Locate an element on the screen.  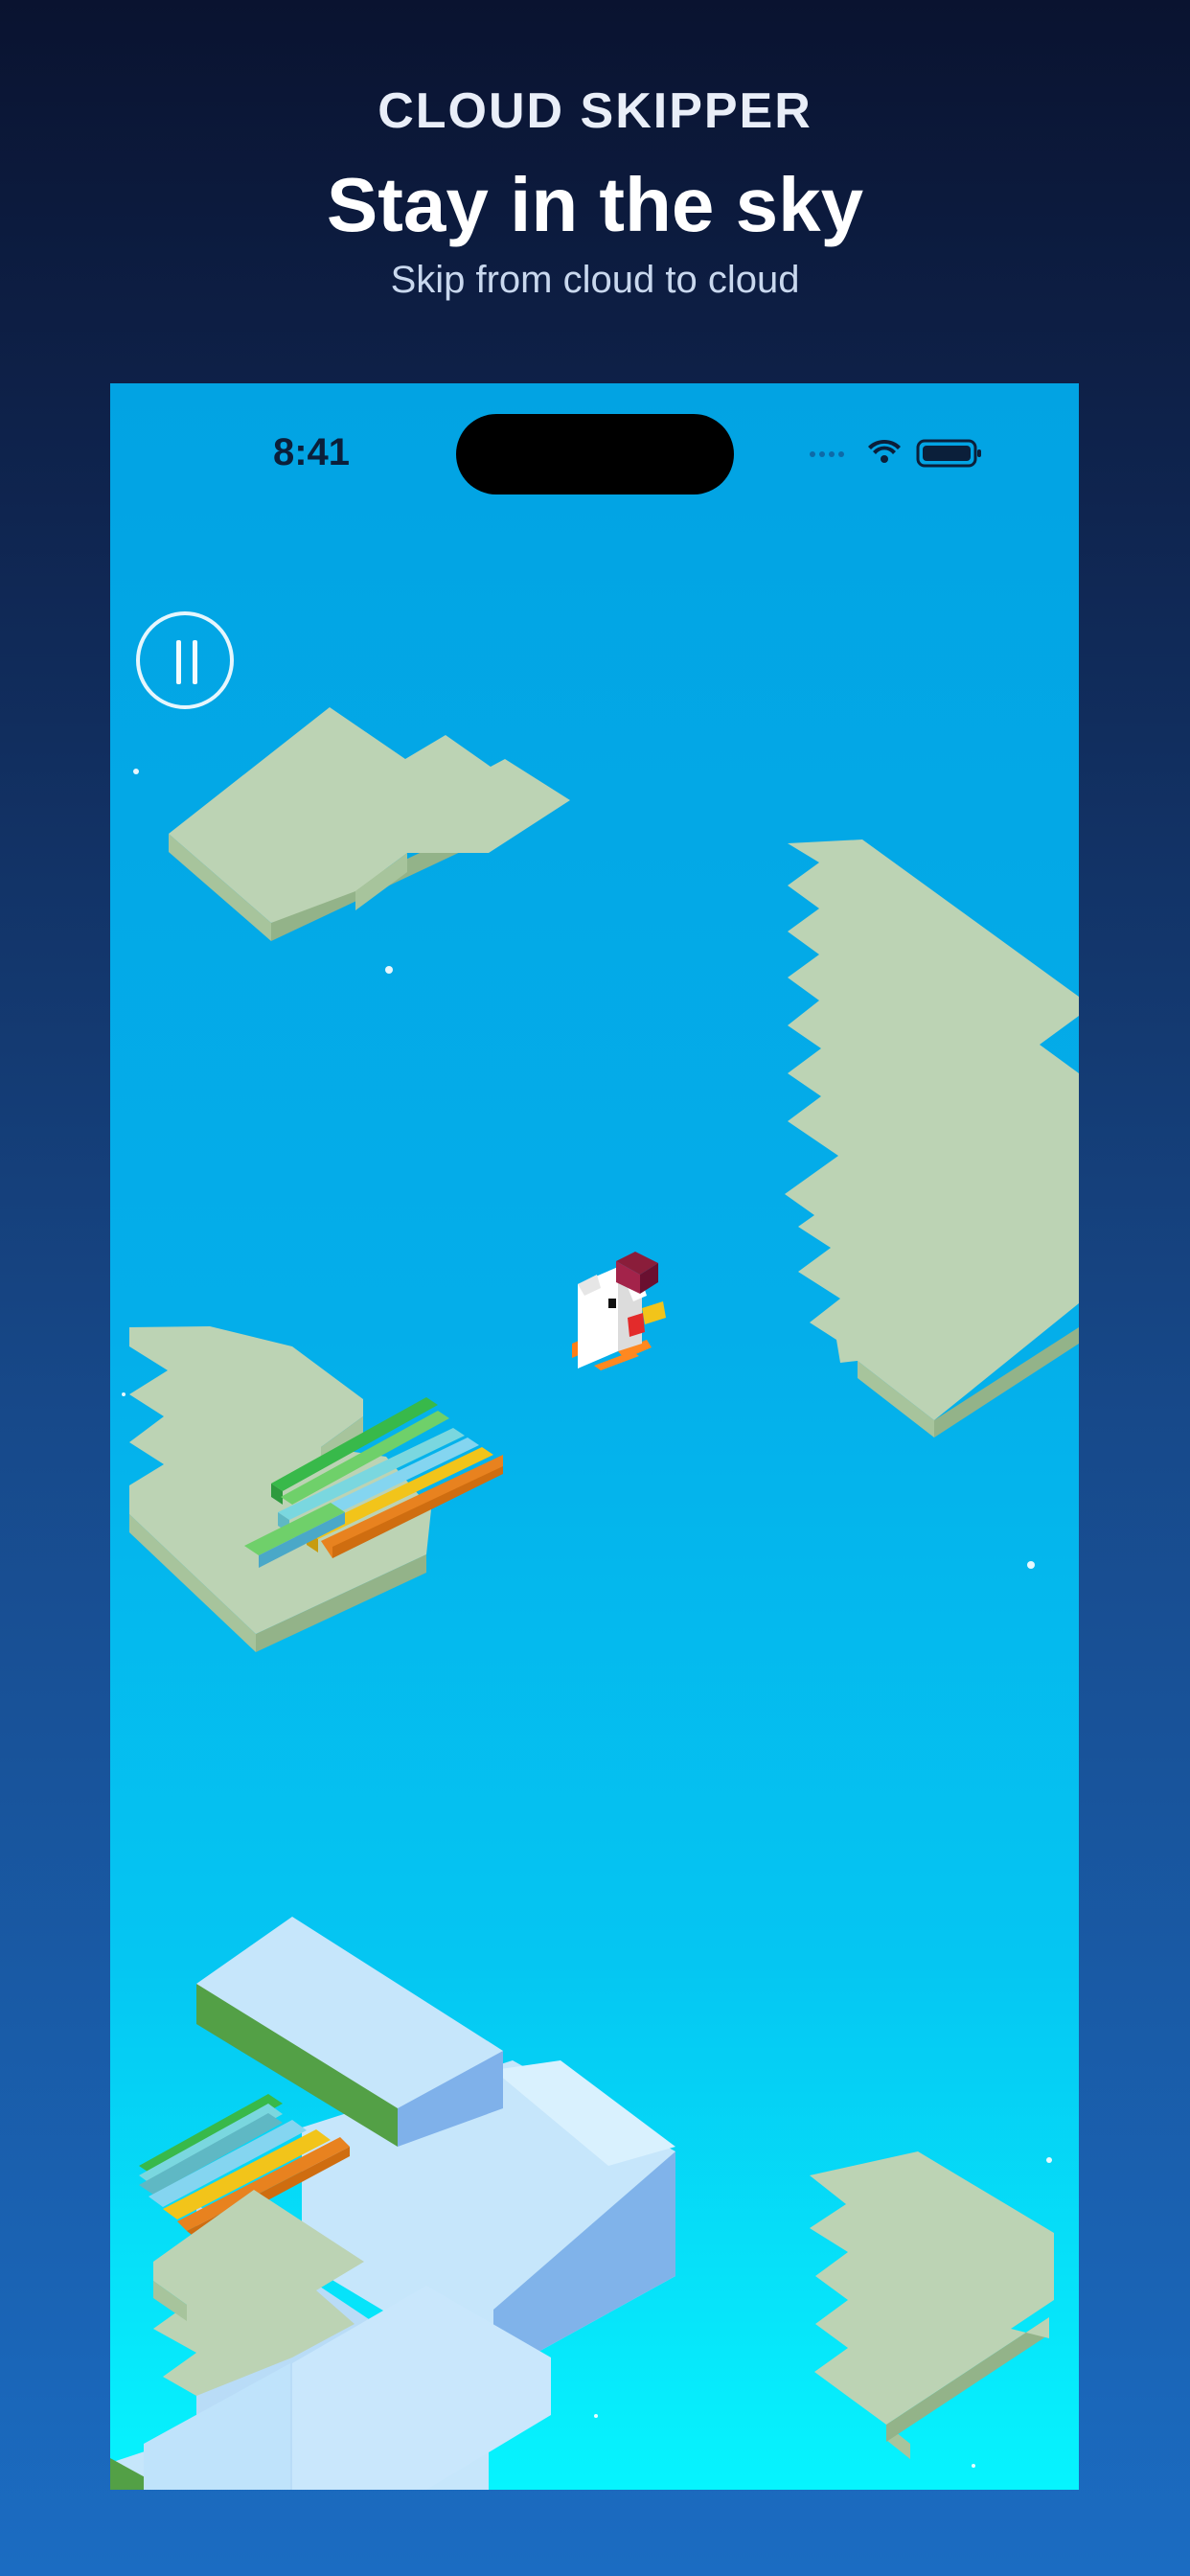
status-time: 8:41 is located at coordinates (311, 452).